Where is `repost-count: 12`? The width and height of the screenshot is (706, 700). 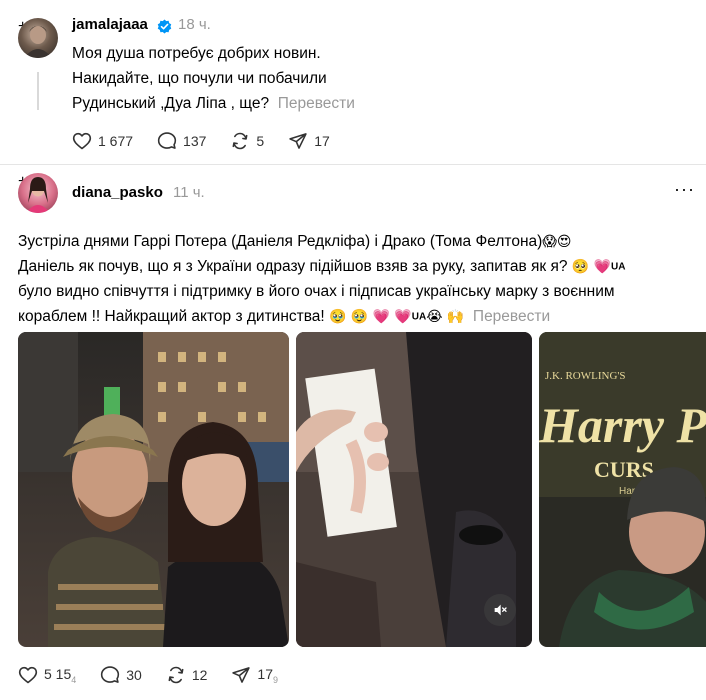
repost-count: 12 is located at coordinates (199, 675).